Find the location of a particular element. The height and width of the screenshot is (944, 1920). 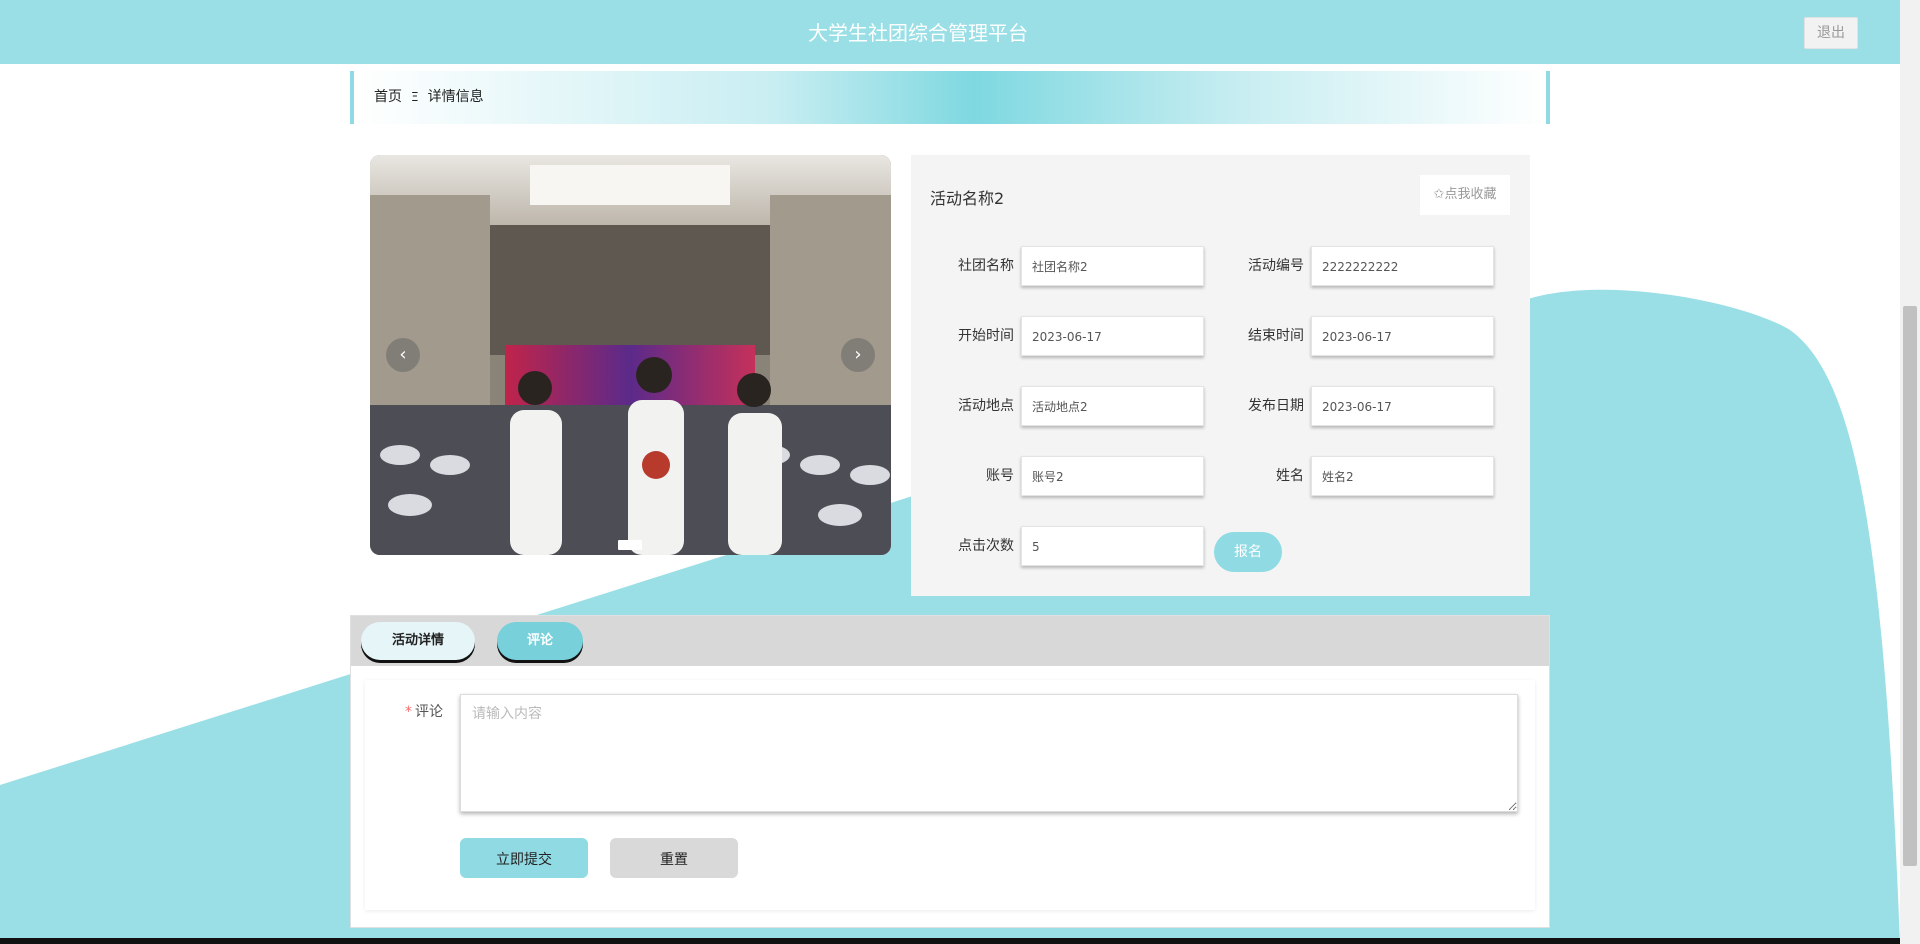

tabs-header: 活动详情 评论 is located at coordinates (950, 641).